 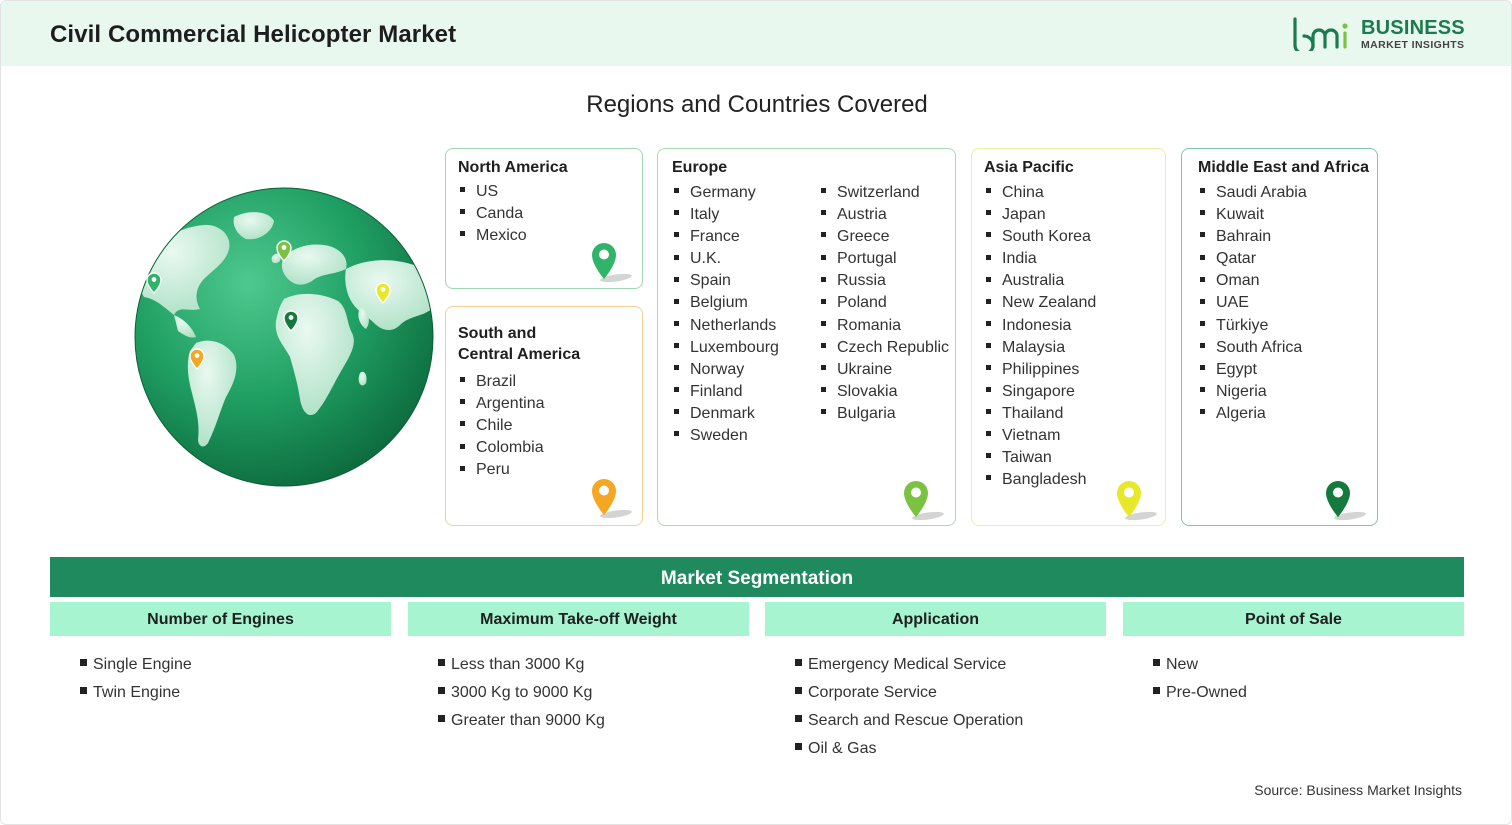 What do you see at coordinates (1041, 480) in the screenshot?
I see `list-item: Bangladesh` at bounding box center [1041, 480].